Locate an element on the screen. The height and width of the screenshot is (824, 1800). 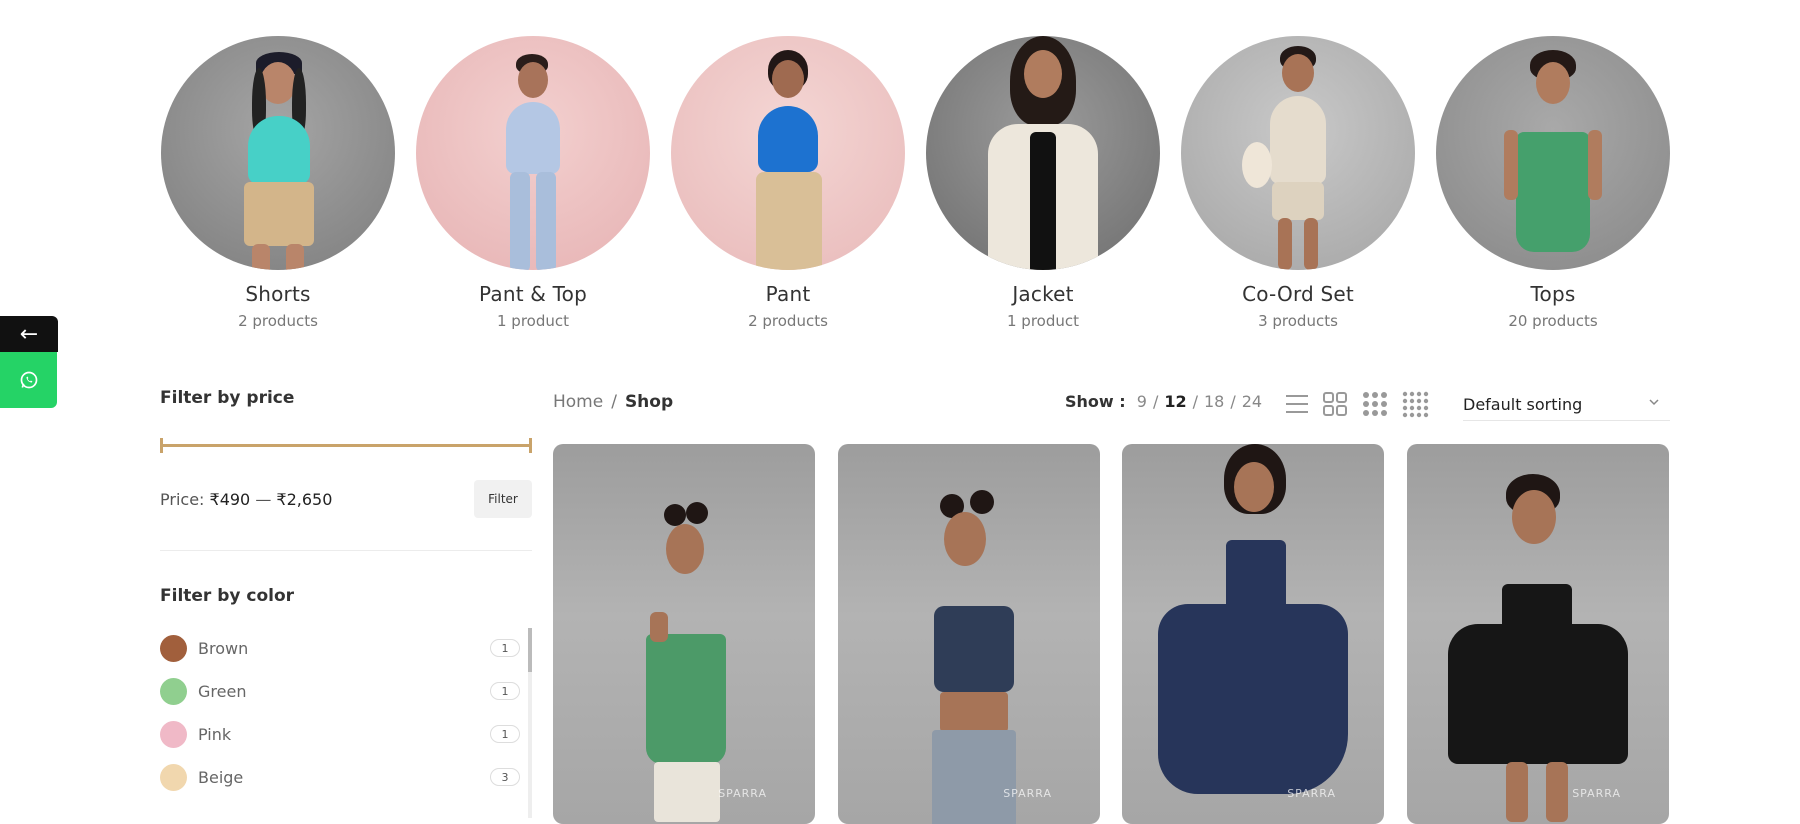
filter-button: Filter is located at coordinates (503, 499).